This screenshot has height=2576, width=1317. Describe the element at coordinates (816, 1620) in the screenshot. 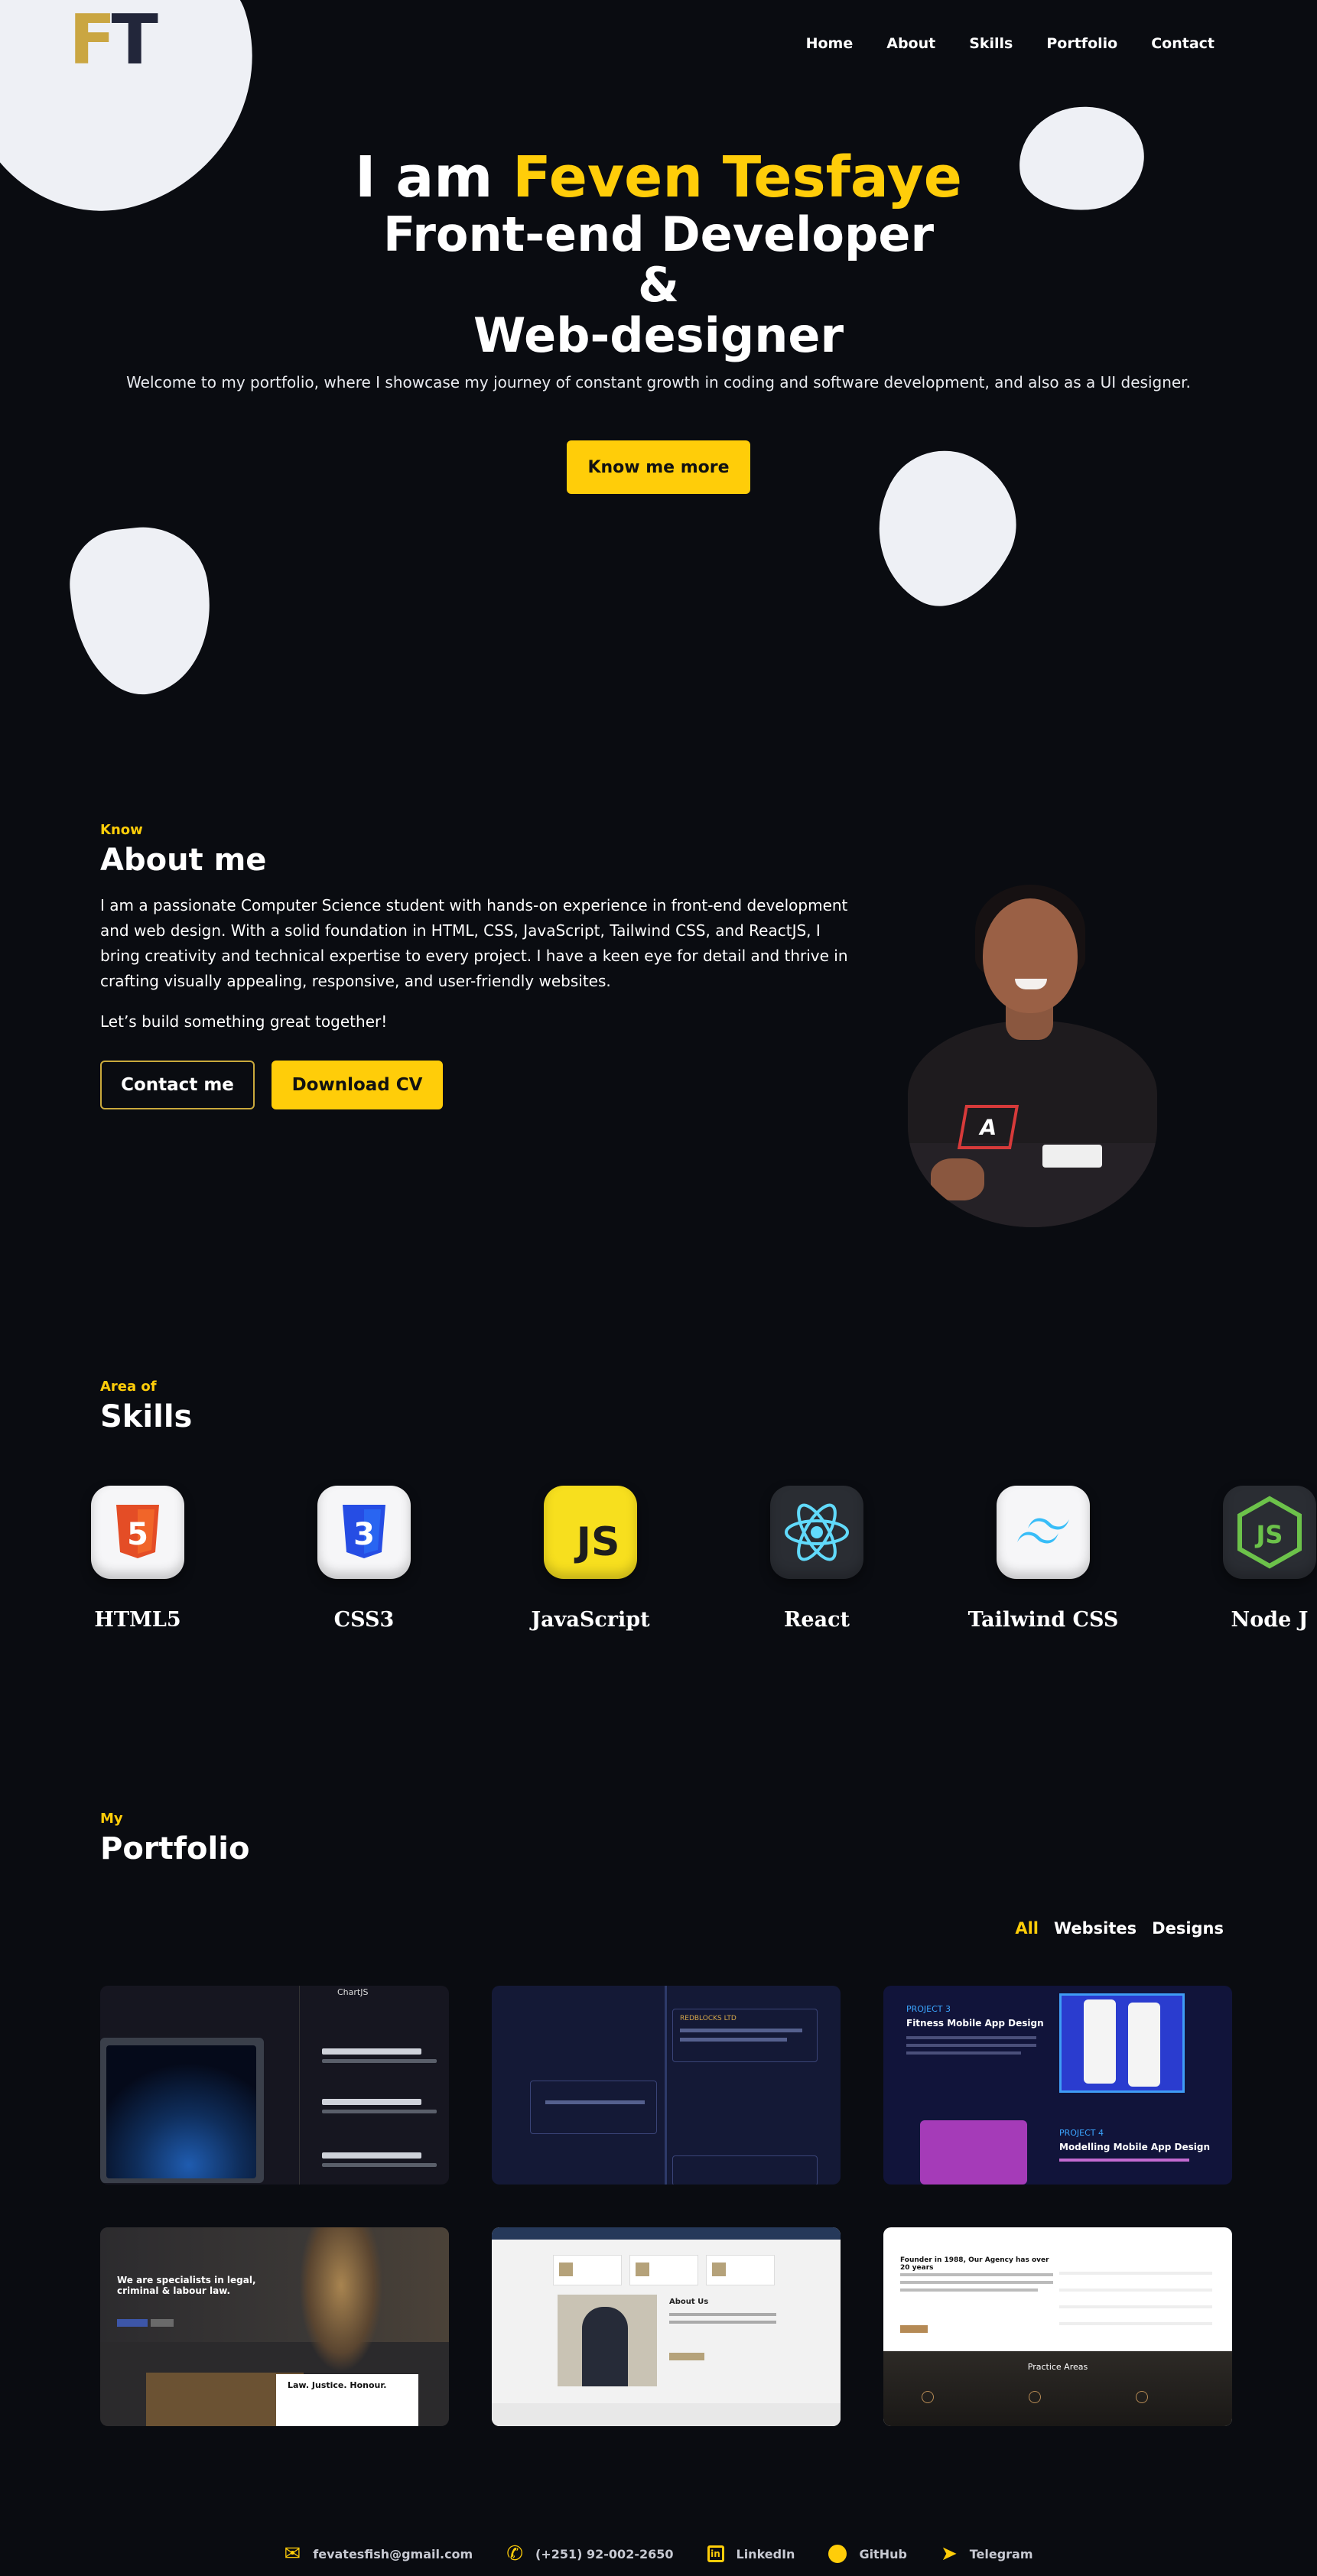

I see `skill-name: React` at that location.